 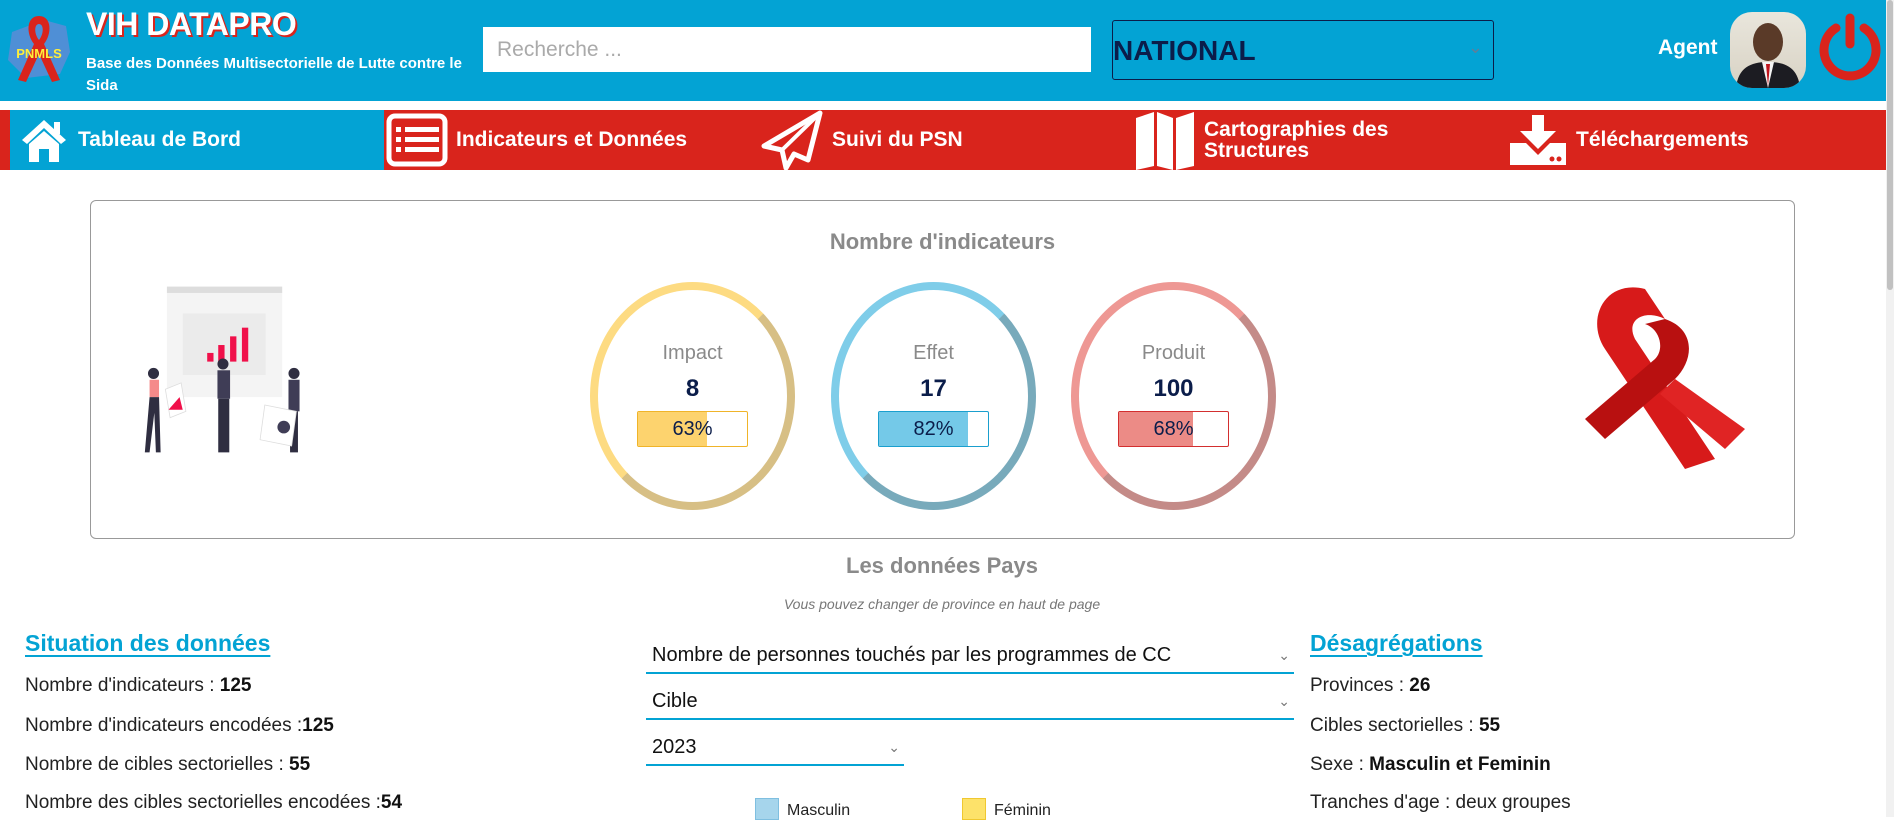 I want to click on nav-label: Tableau de Bord, so click(x=159, y=139).